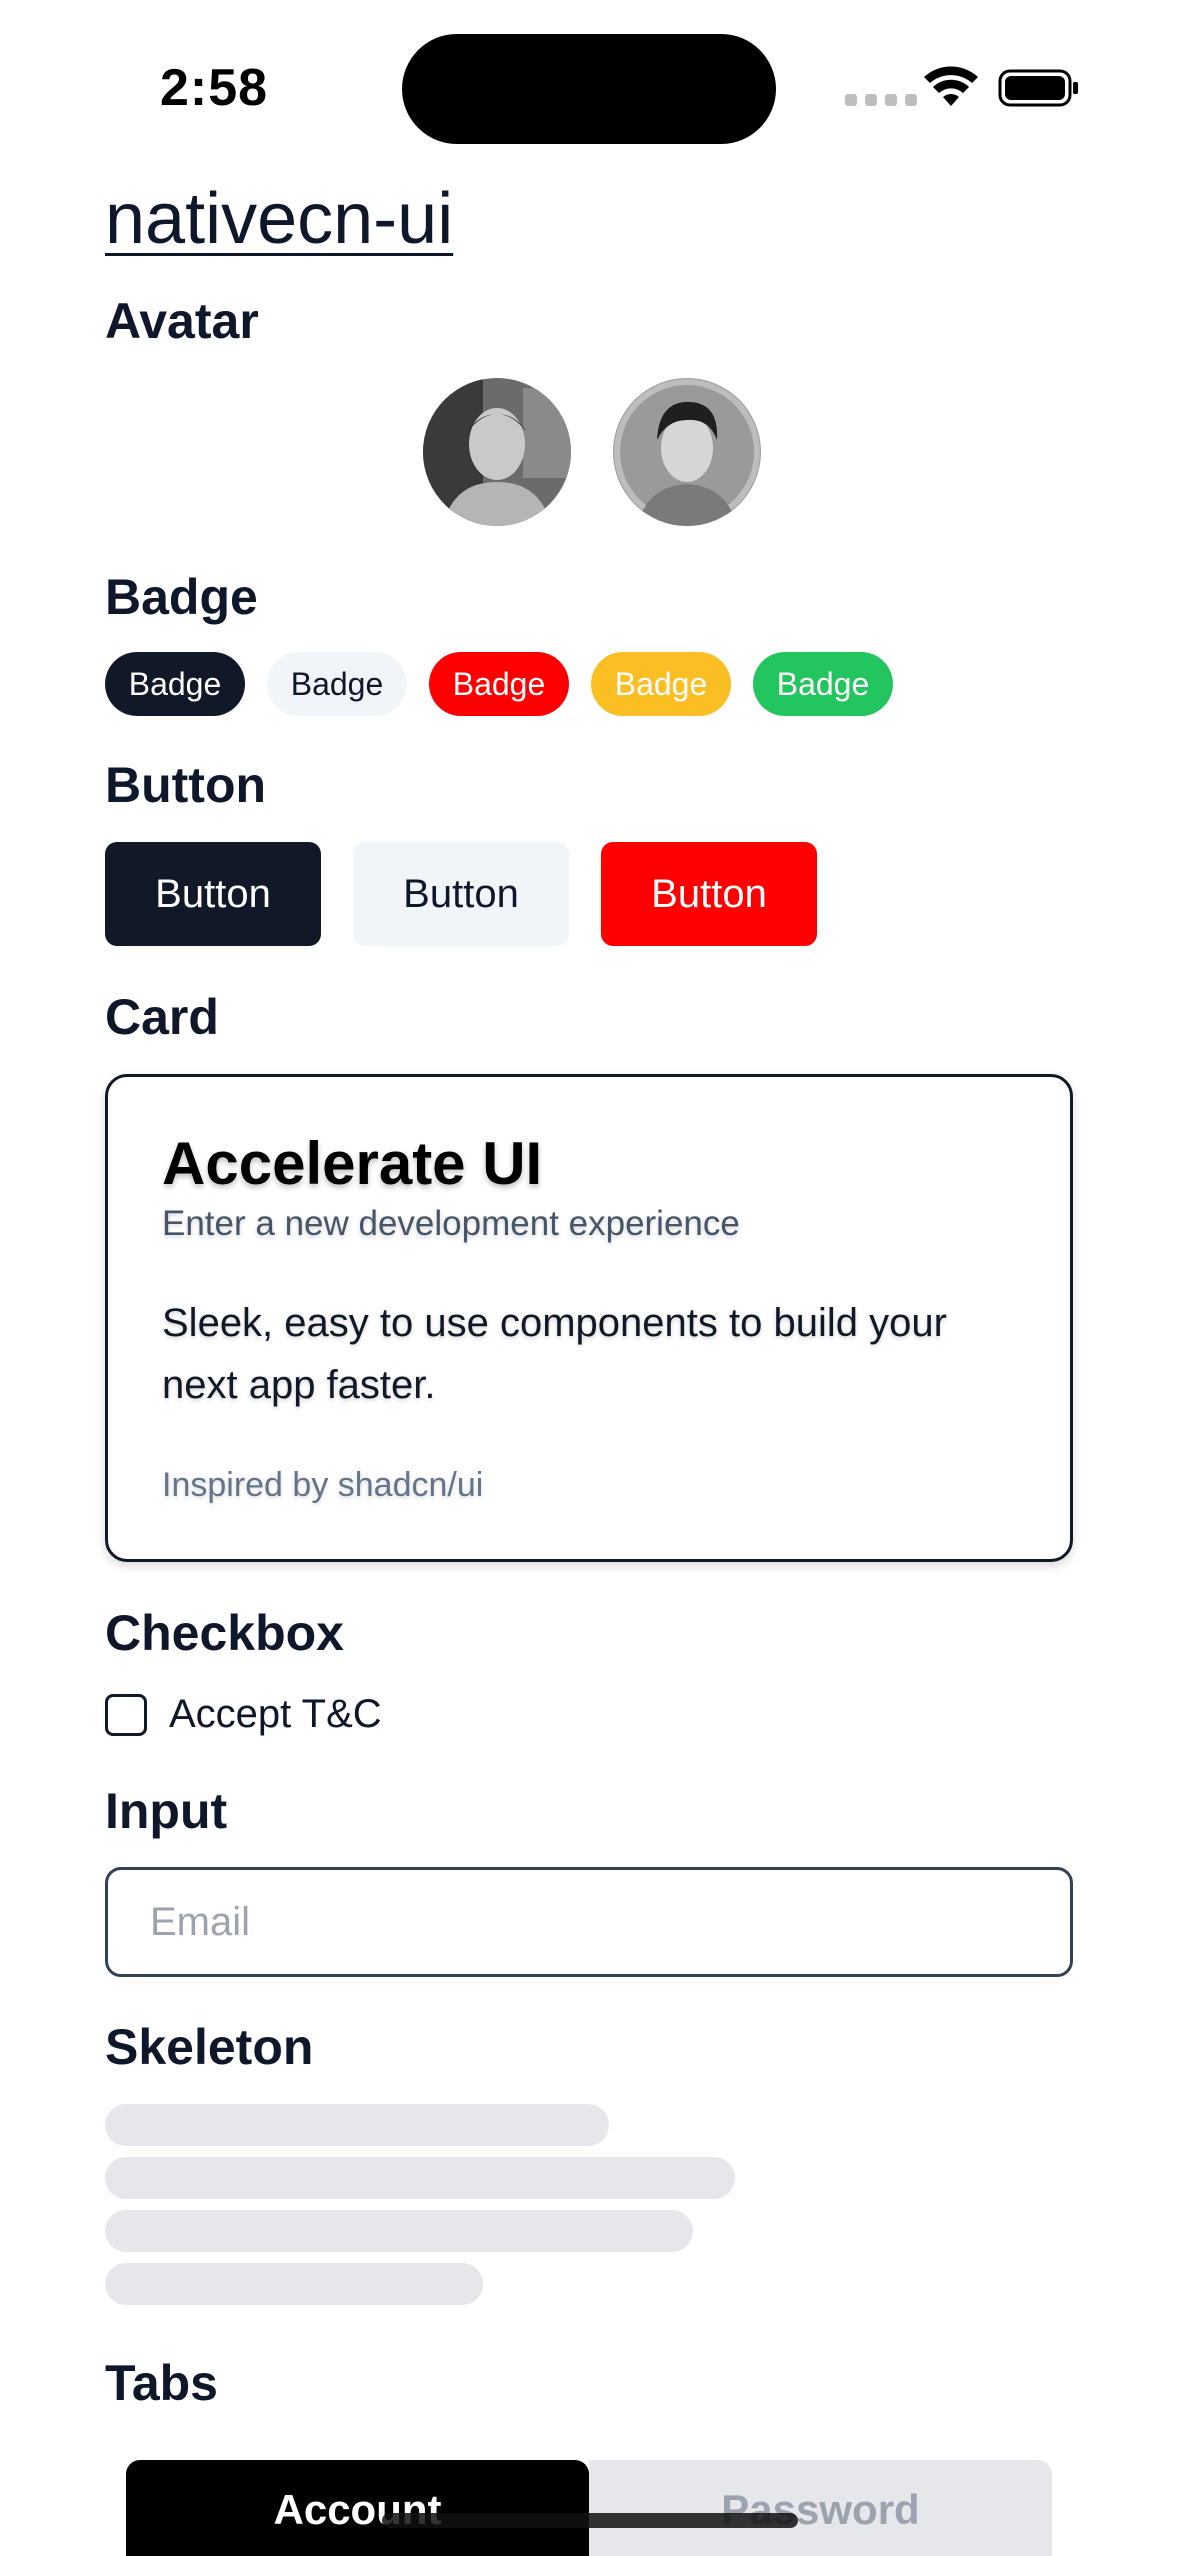 The height and width of the screenshot is (2556, 1179). What do you see at coordinates (1038, 88) in the screenshot?
I see `battery-icon` at bounding box center [1038, 88].